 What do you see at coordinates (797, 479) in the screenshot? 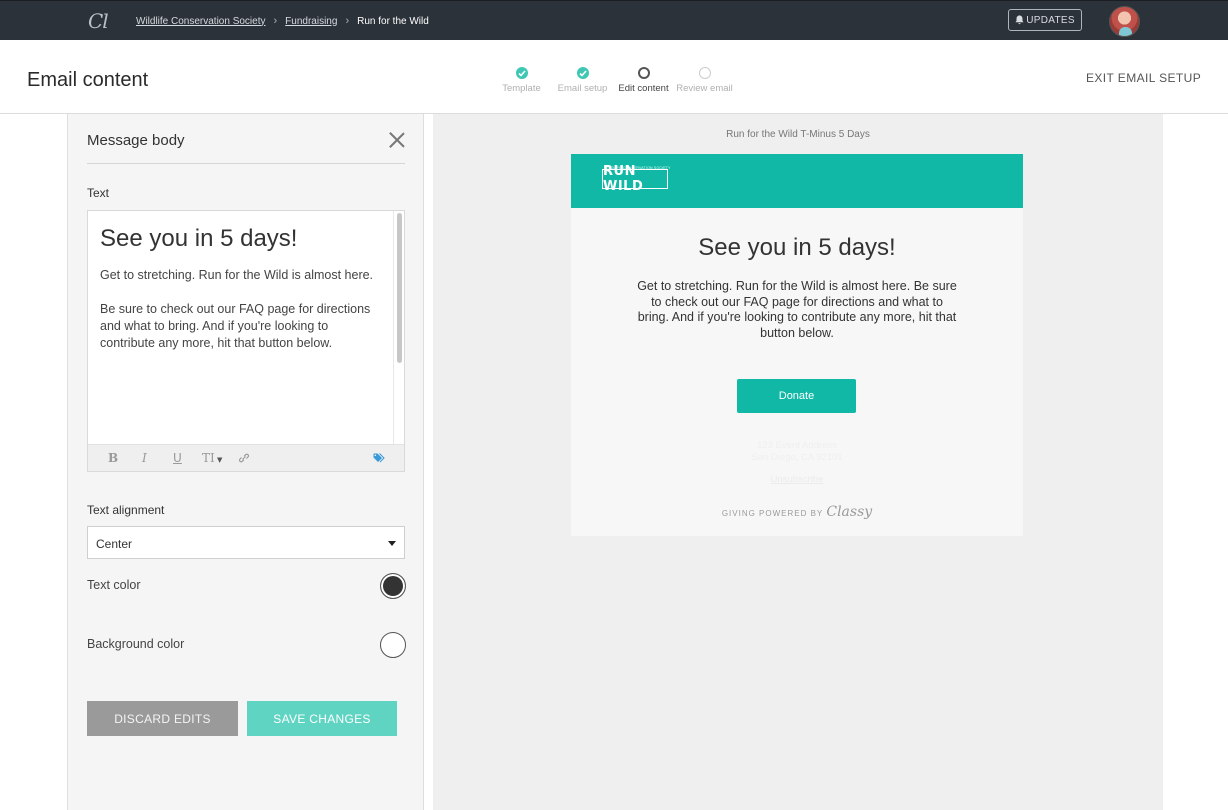
I see `unsubscribe-link: Unsubscribe` at bounding box center [797, 479].